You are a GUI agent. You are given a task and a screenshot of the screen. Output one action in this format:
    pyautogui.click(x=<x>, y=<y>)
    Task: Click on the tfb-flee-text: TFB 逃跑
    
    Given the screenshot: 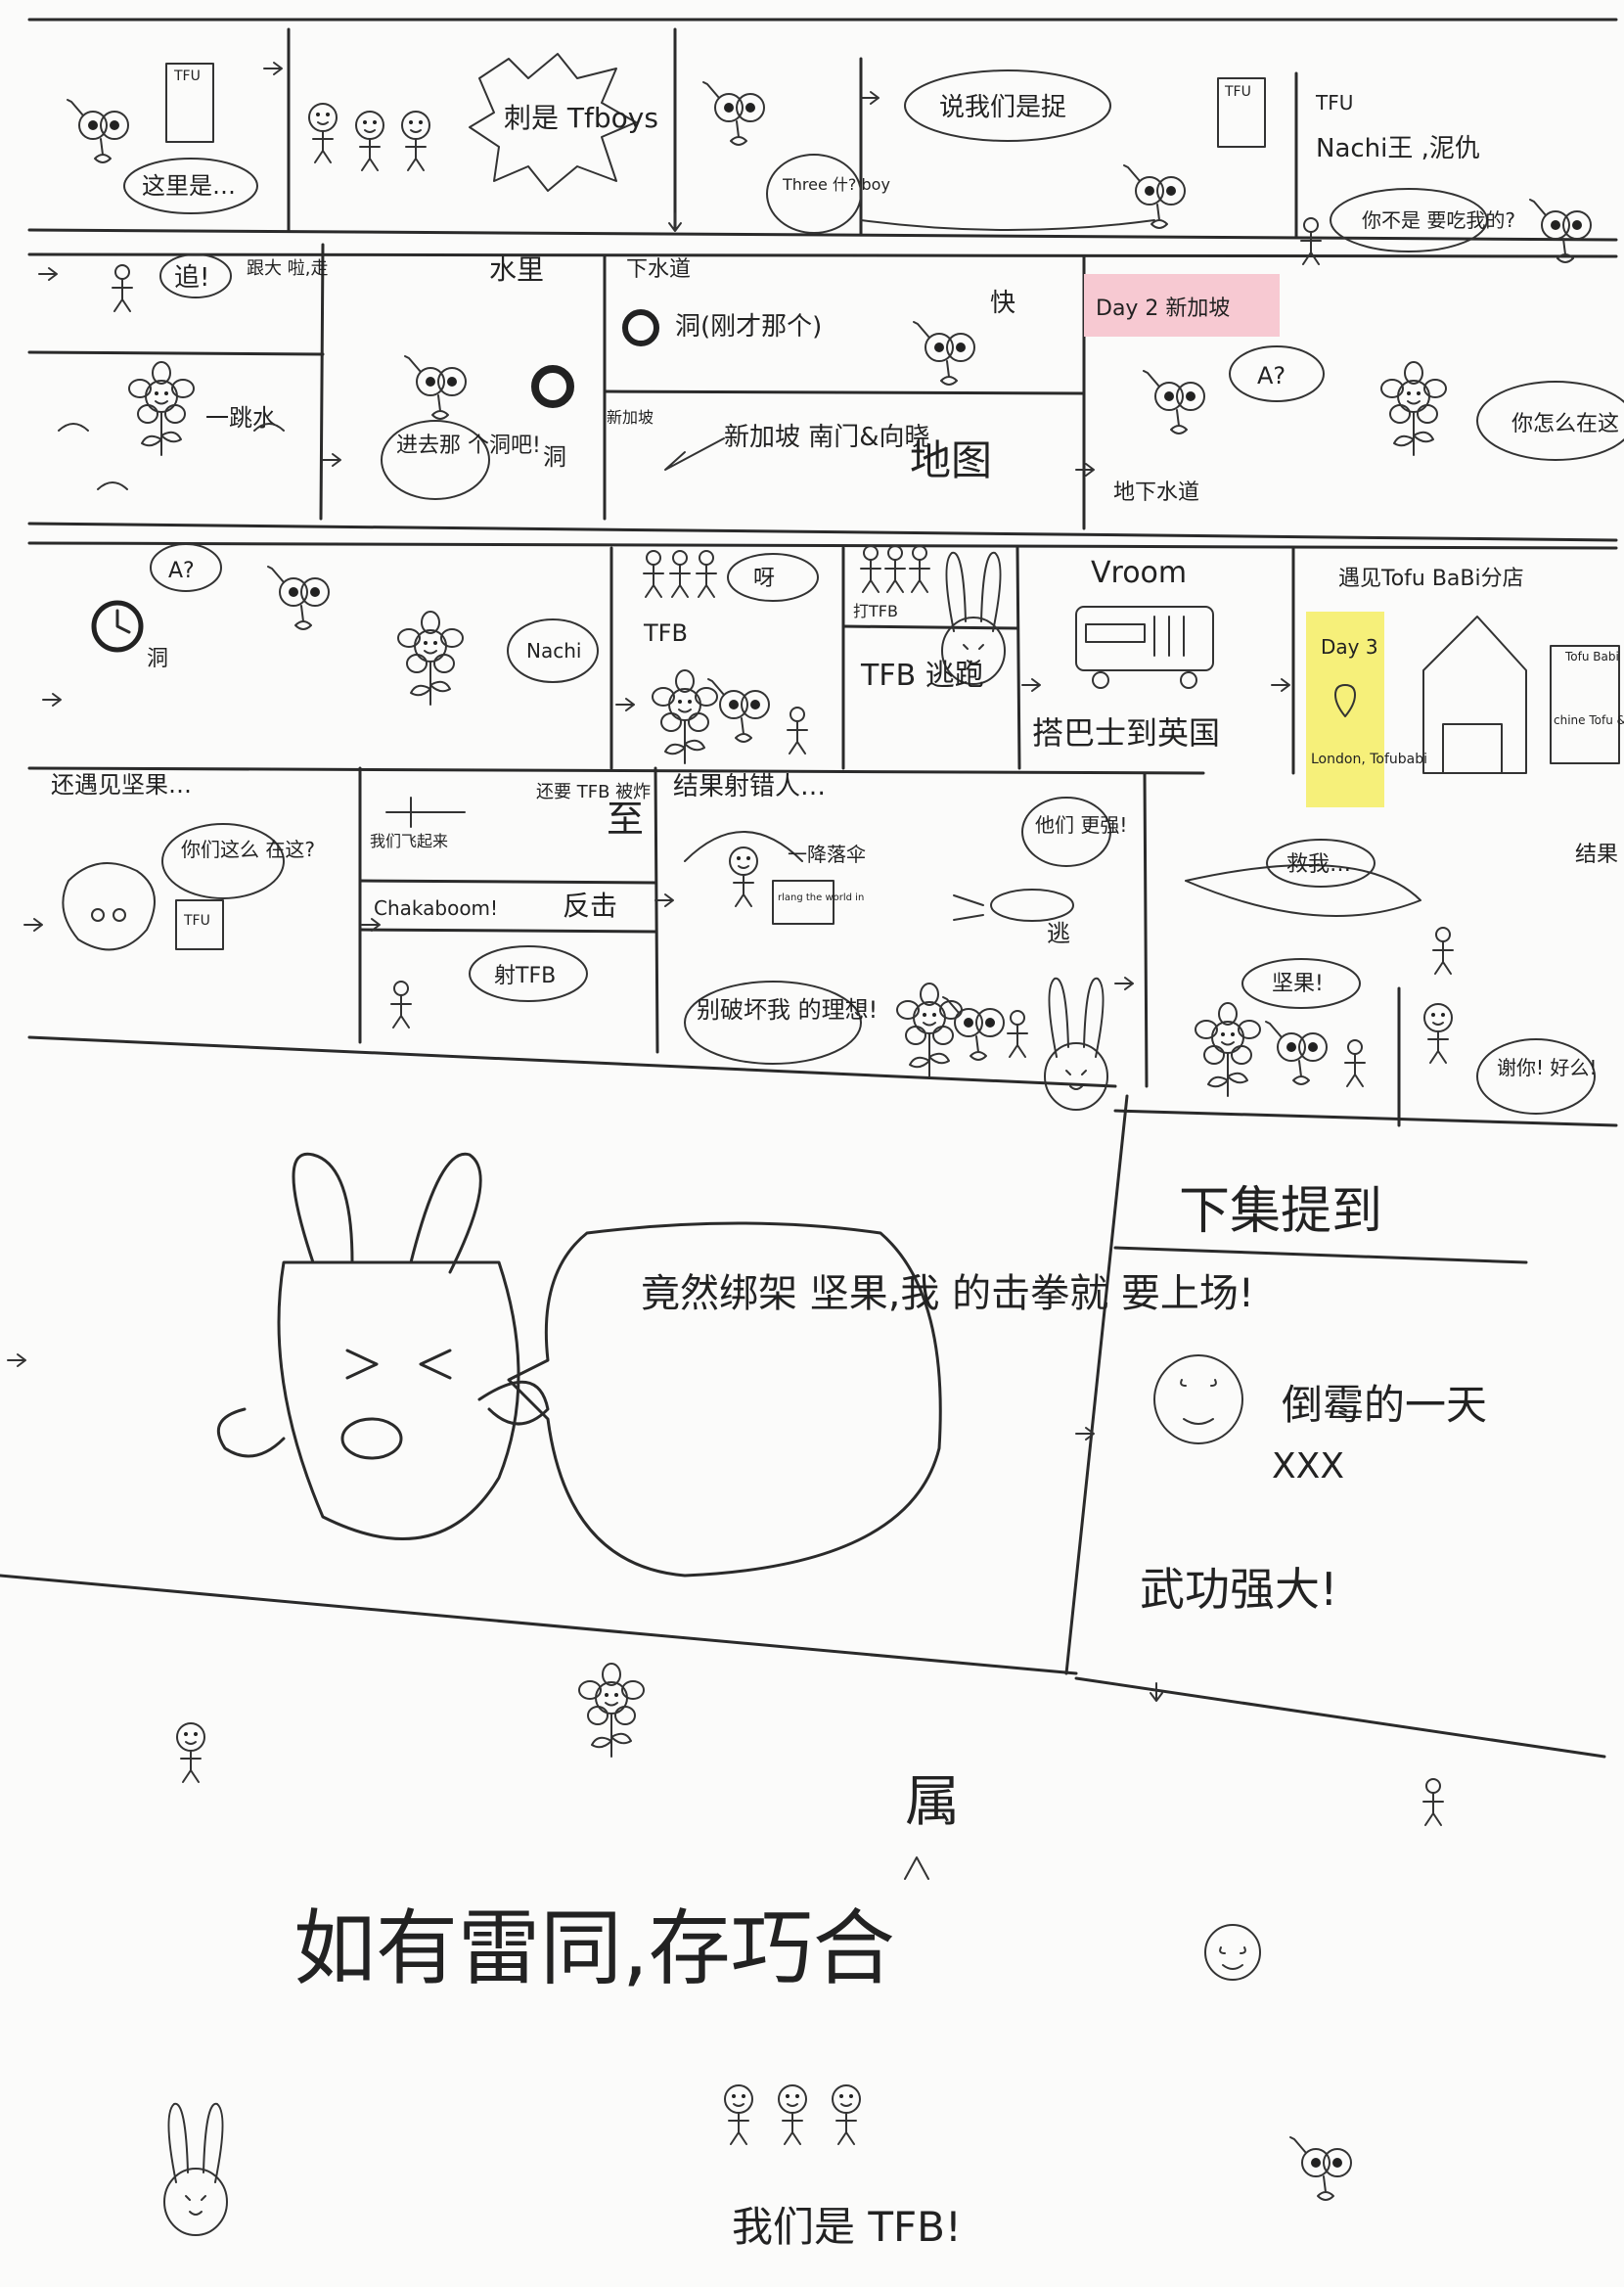 What is the action you would take?
    pyautogui.click(x=922, y=676)
    